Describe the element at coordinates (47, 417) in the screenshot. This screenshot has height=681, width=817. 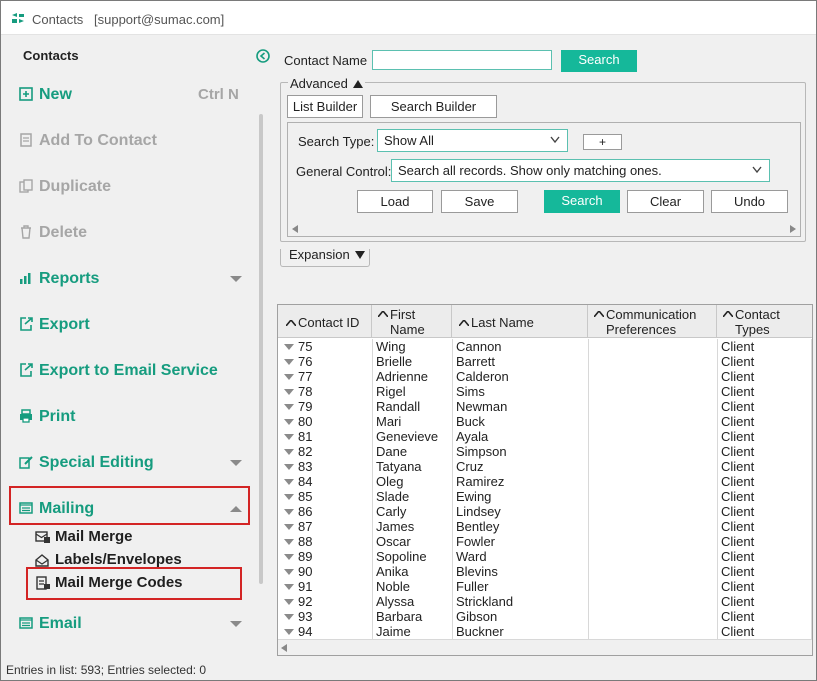
I see `sidebar-item-print: Print` at that location.